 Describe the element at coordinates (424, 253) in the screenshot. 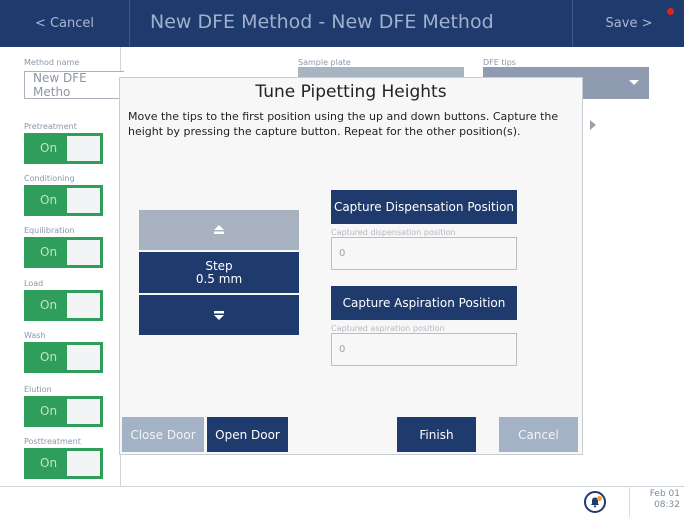

I see `captured-dispensation-field: 0` at that location.